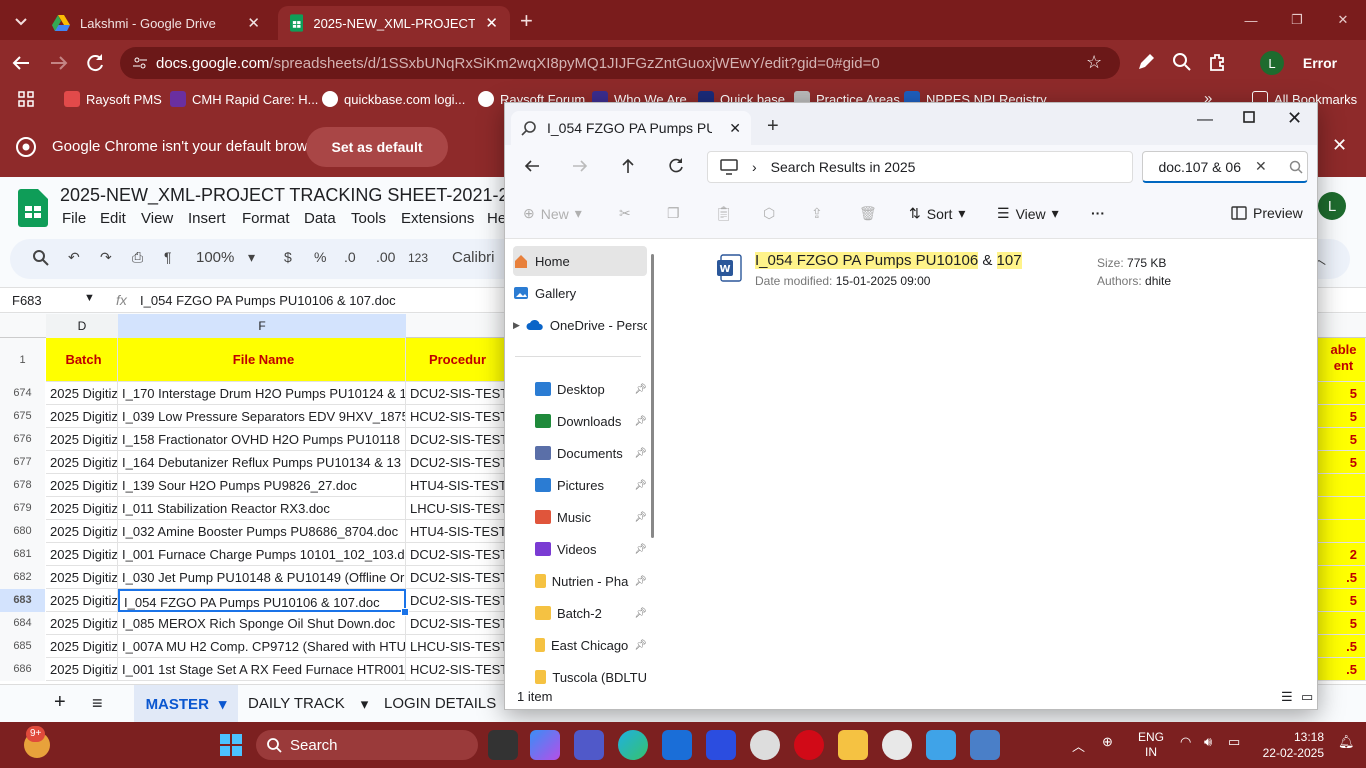  I want to click on set-as-default-button: Set as default, so click(377, 147).